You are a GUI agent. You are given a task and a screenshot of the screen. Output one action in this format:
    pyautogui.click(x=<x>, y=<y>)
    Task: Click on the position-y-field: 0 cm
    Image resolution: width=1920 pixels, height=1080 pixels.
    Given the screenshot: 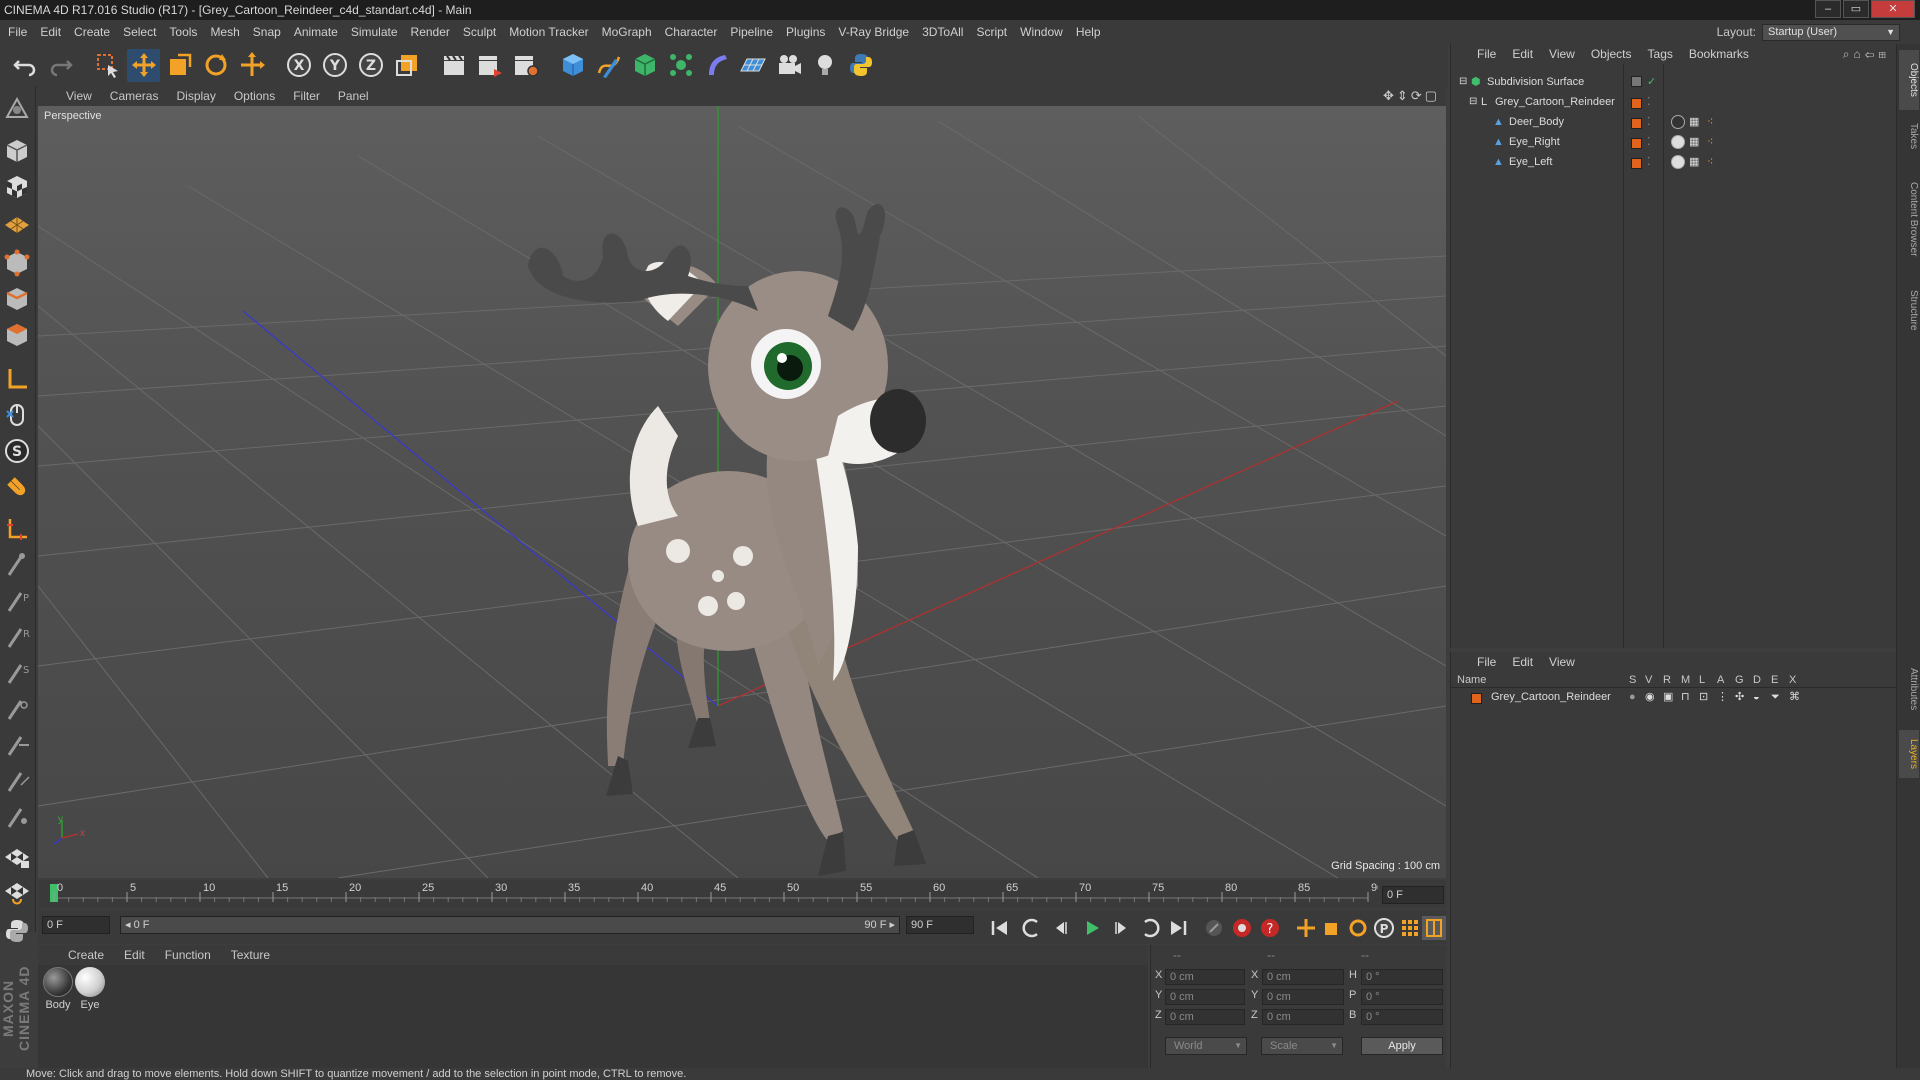 What is the action you would take?
    pyautogui.click(x=1205, y=997)
    